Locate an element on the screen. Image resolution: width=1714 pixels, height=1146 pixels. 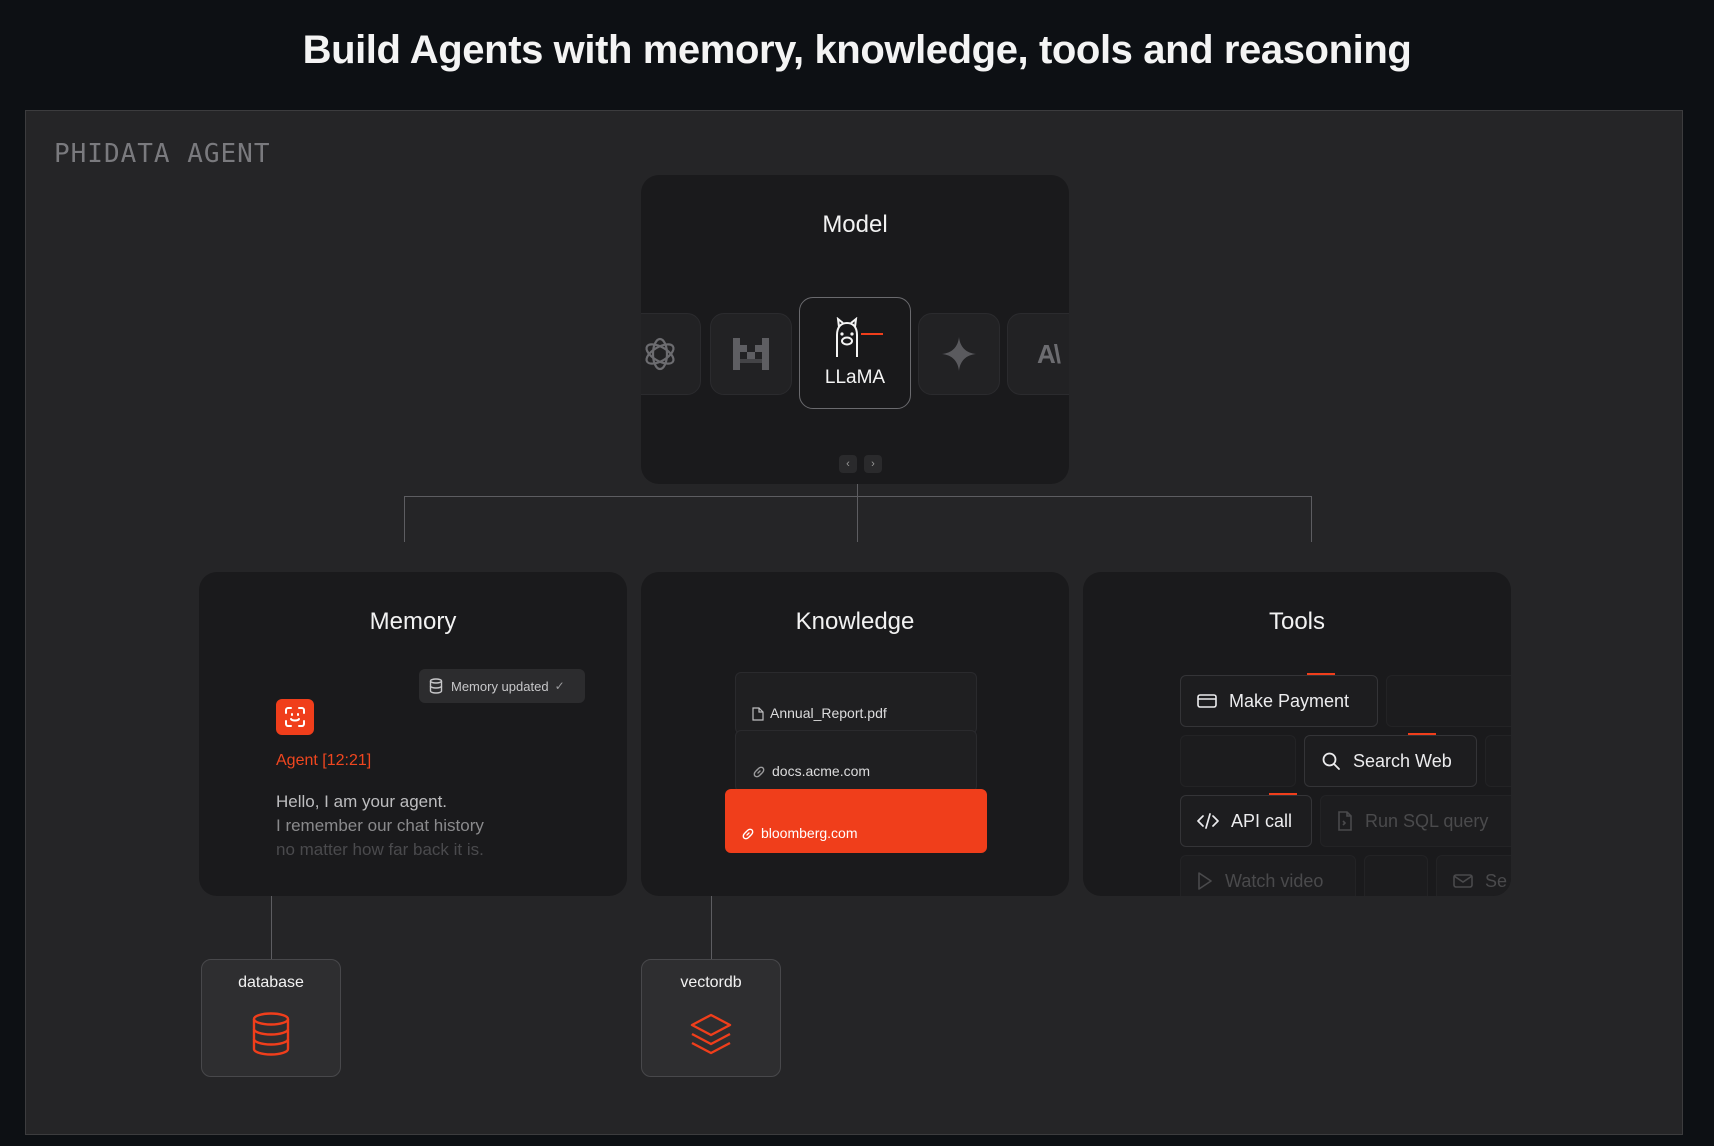
code-icon is located at coordinates (1208, 821).